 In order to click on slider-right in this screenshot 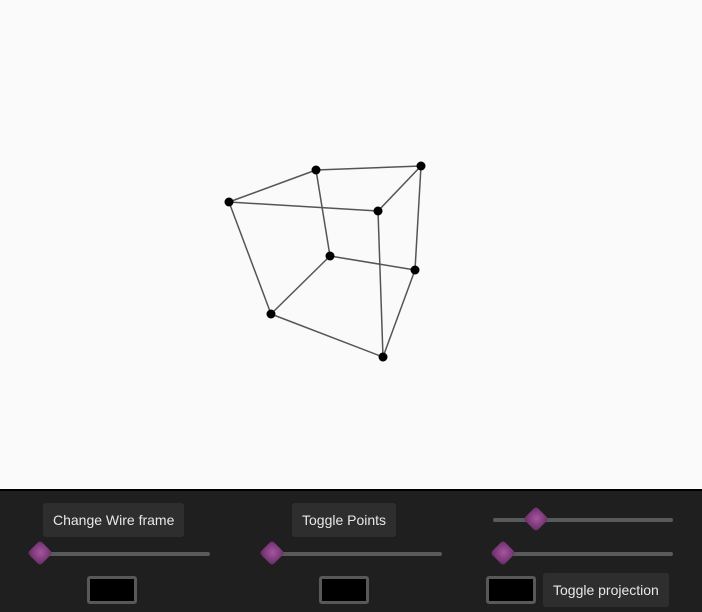, I will do `click(581, 553)`.